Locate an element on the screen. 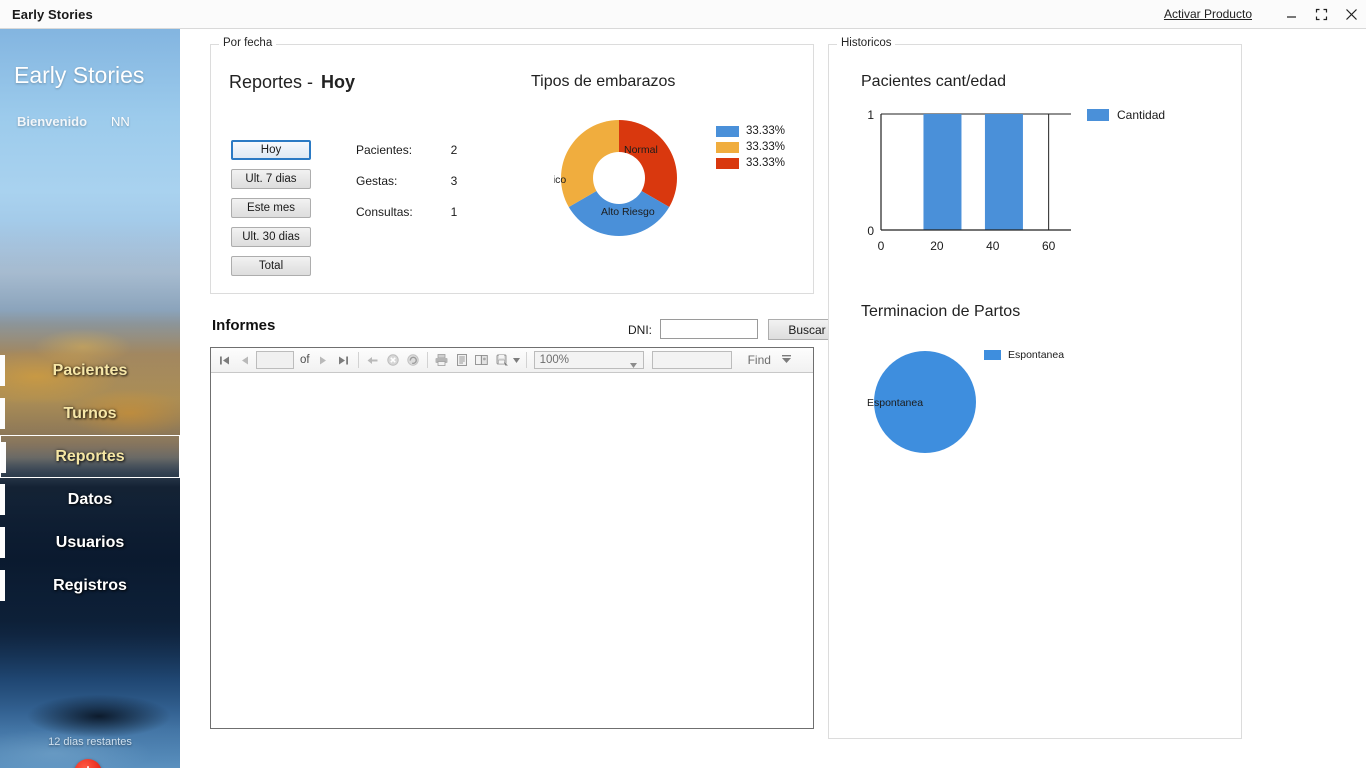 Image resolution: width=1366 pixels, height=768 pixels. sidebar-item-turnos: Turnos is located at coordinates (90, 413).